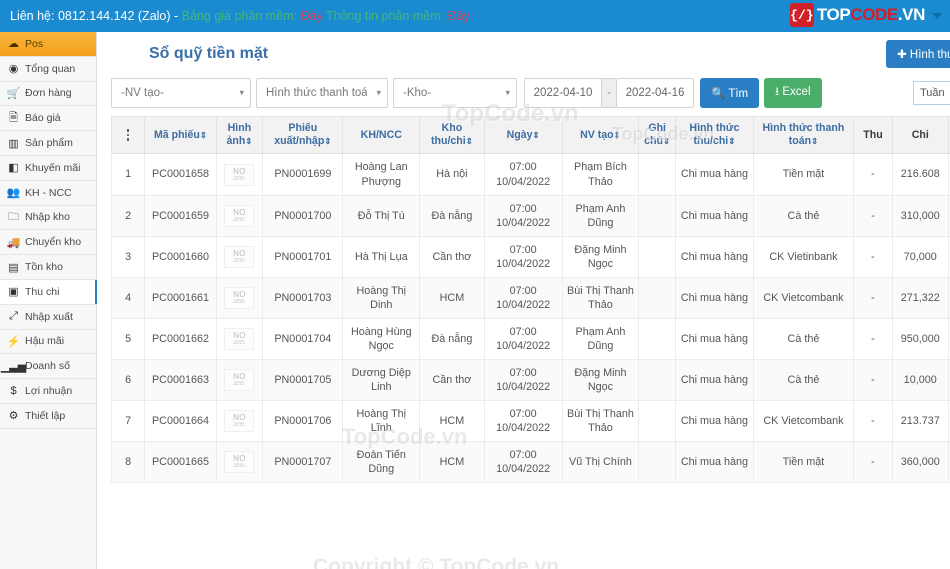 Image resolution: width=950 pixels, height=569 pixels. I want to click on cell-customer-supplier: Dương Diệp Linh, so click(381, 379).